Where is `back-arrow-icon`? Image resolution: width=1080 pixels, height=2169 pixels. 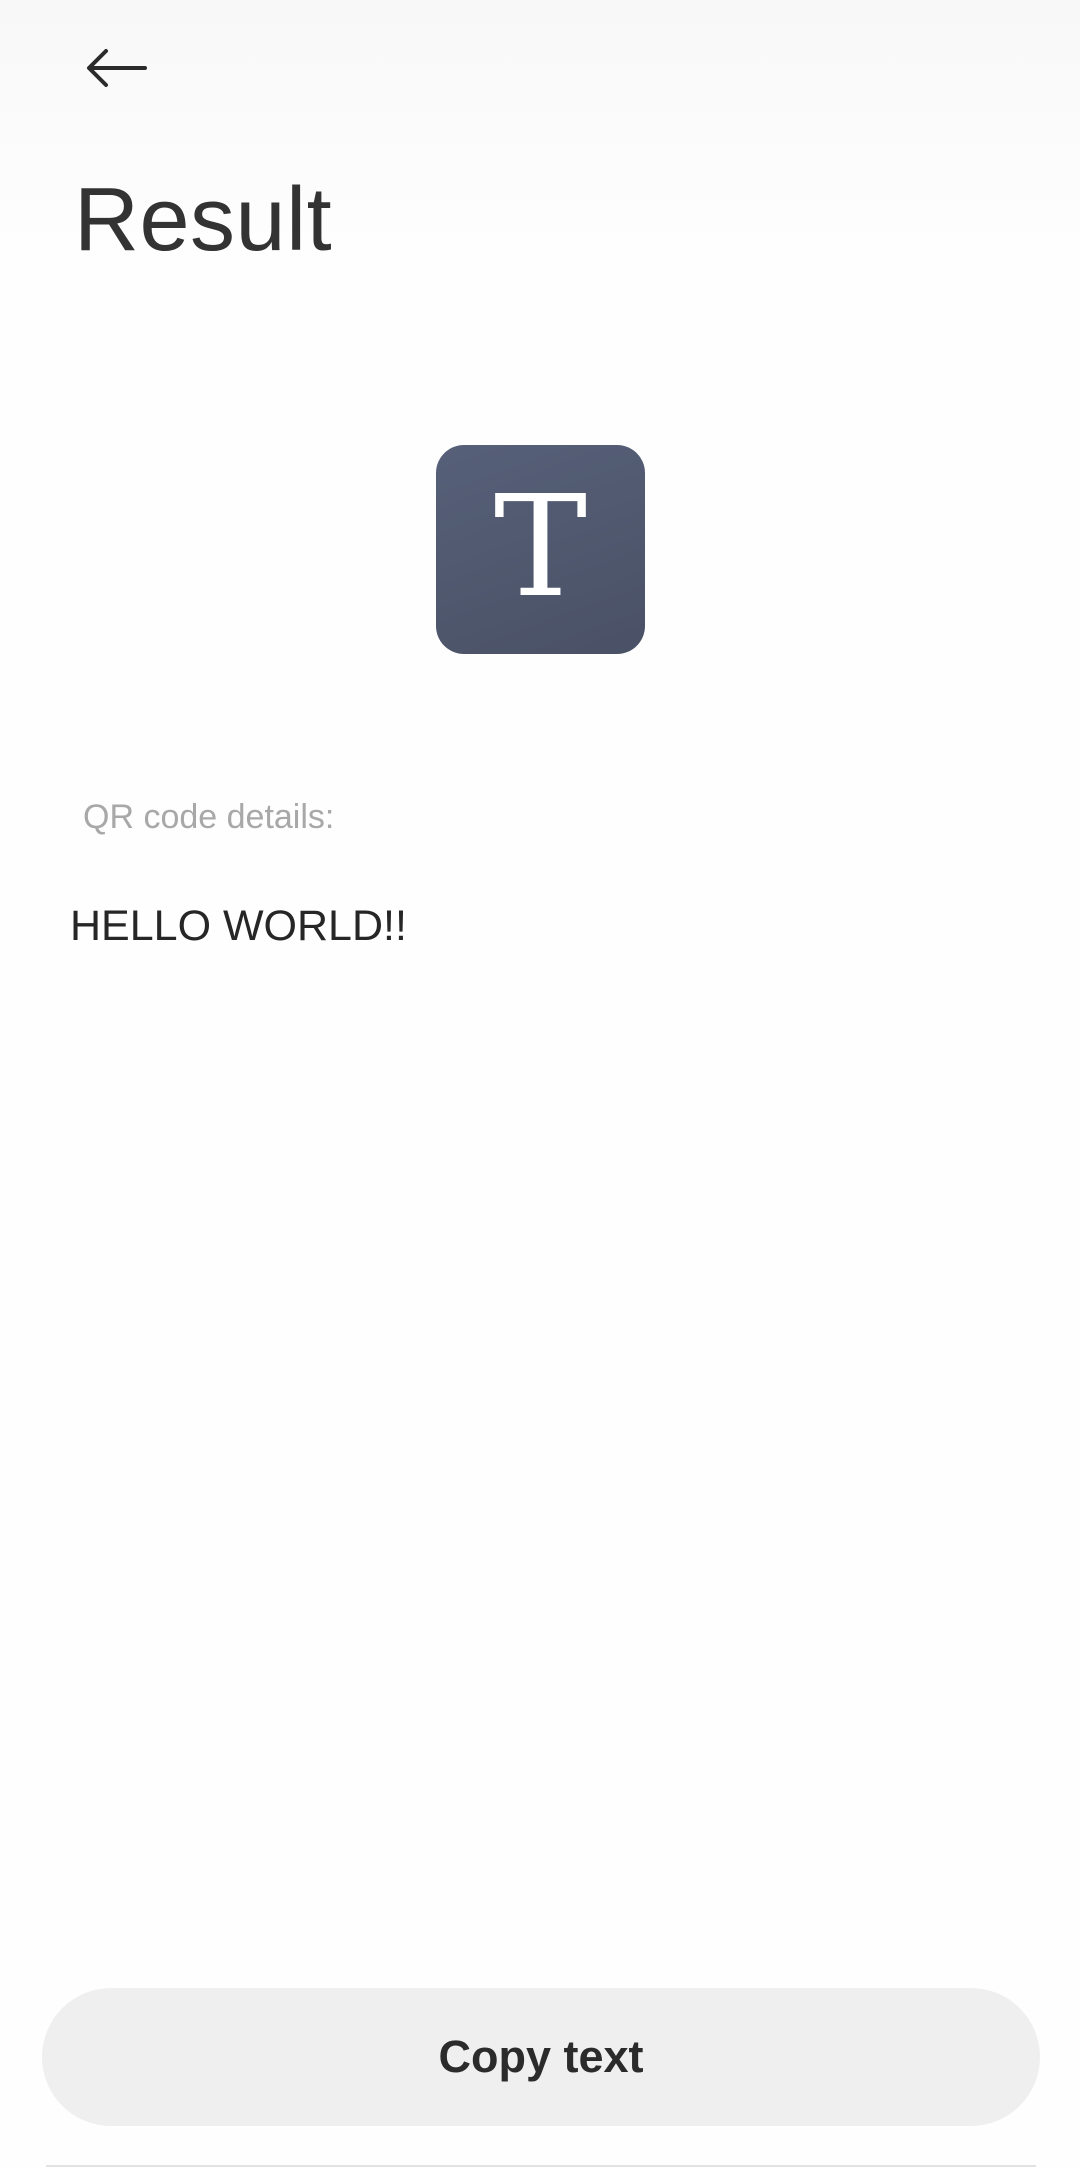 back-arrow-icon is located at coordinates (116, 68).